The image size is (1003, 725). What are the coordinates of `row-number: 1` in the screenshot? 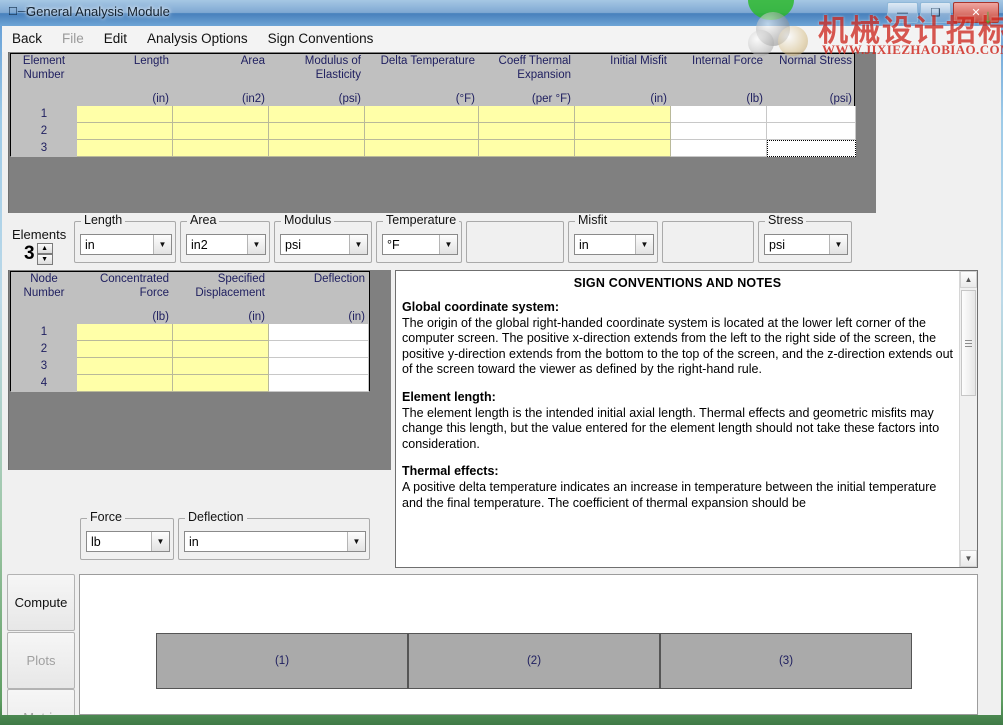 It's located at (44, 114).